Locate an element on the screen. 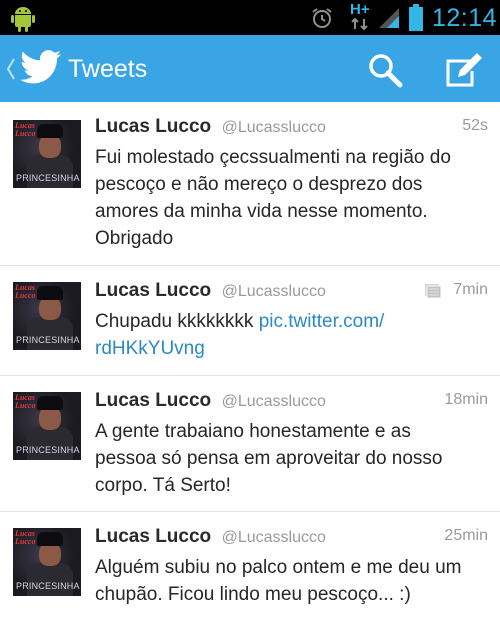  status-bar: H+ 12:14 is located at coordinates (250, 17).